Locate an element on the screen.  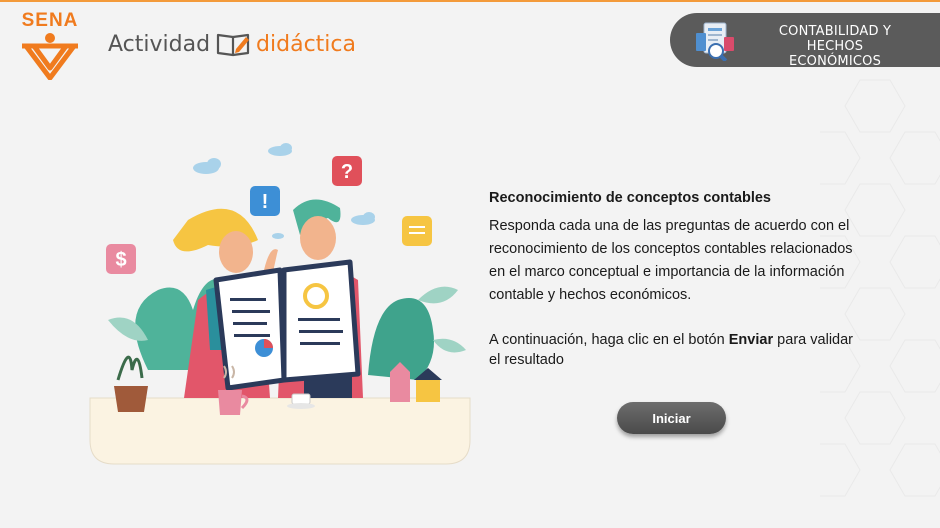
module-badge: CONTABILIDAD Y HECHOS ECONÓMICOS is located at coordinates (805, 41).